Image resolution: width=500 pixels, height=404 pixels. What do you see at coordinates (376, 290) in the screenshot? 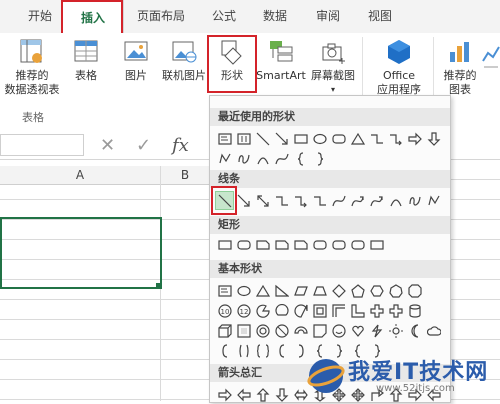
I see `shape-hexa-icon` at bounding box center [376, 290].